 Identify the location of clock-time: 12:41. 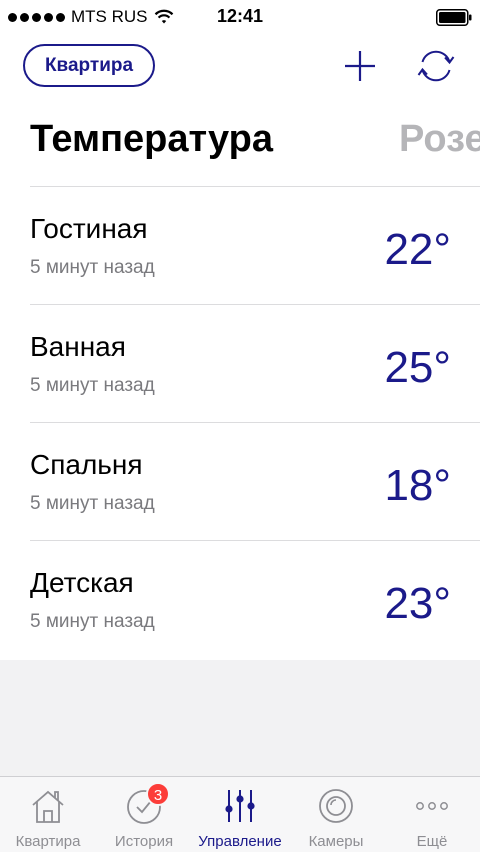
(240, 16).